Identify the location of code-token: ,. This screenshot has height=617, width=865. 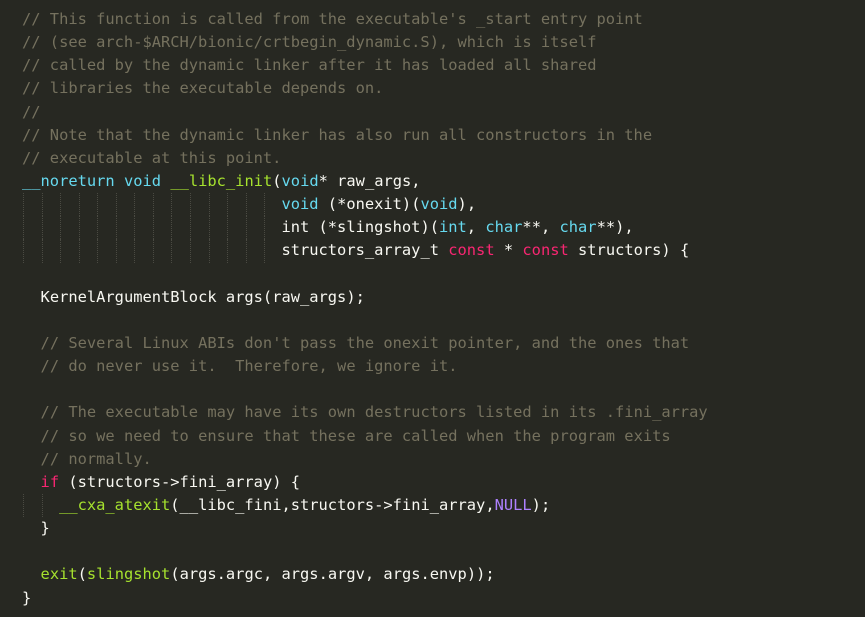
(476, 227).